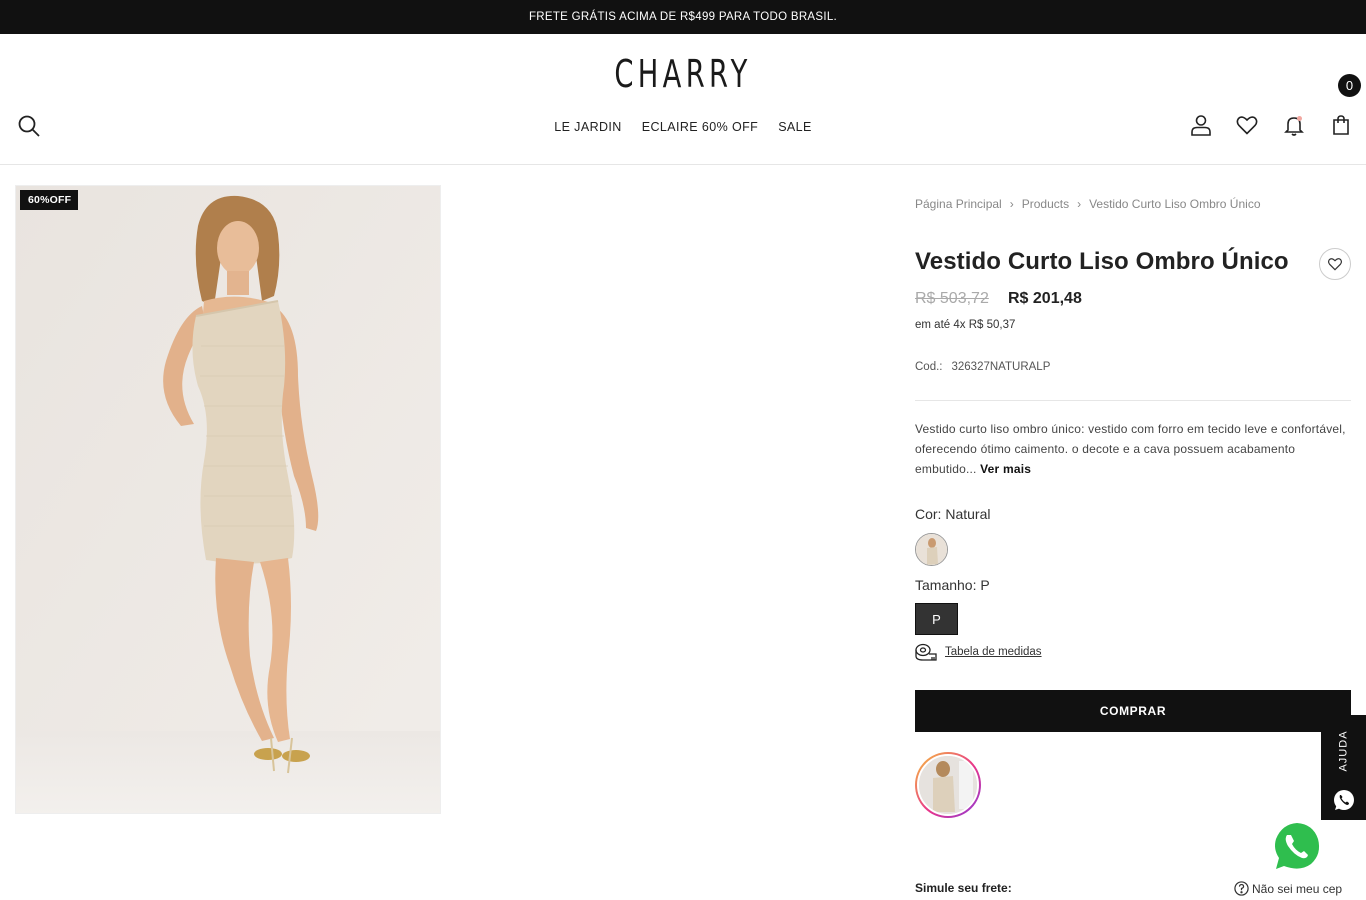  What do you see at coordinates (1299, 118) in the screenshot?
I see `notification-dot` at bounding box center [1299, 118].